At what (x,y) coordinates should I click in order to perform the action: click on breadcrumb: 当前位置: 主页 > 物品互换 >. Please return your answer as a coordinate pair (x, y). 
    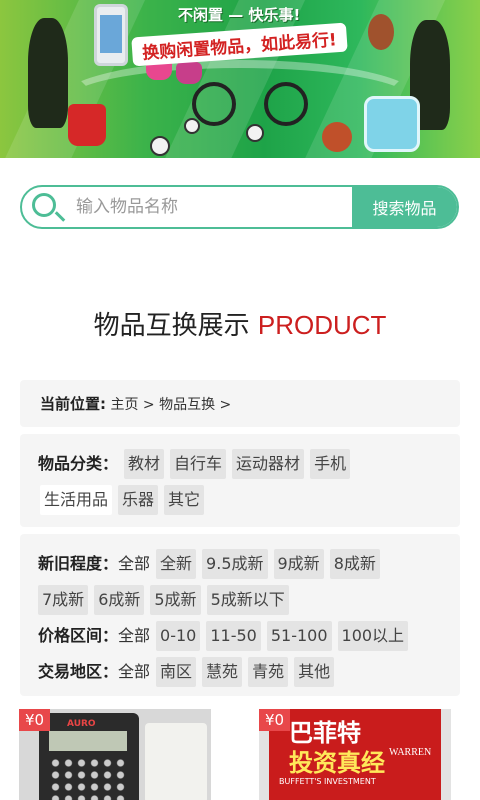
    Looking at the image, I should click on (240, 403).